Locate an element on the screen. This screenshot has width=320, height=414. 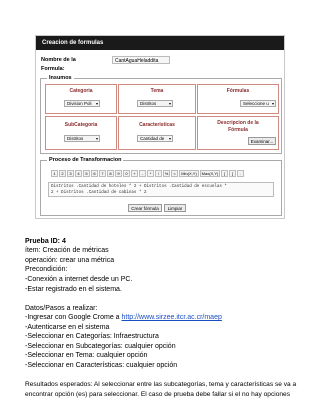
operator-button: % is located at coordinates (166, 173).